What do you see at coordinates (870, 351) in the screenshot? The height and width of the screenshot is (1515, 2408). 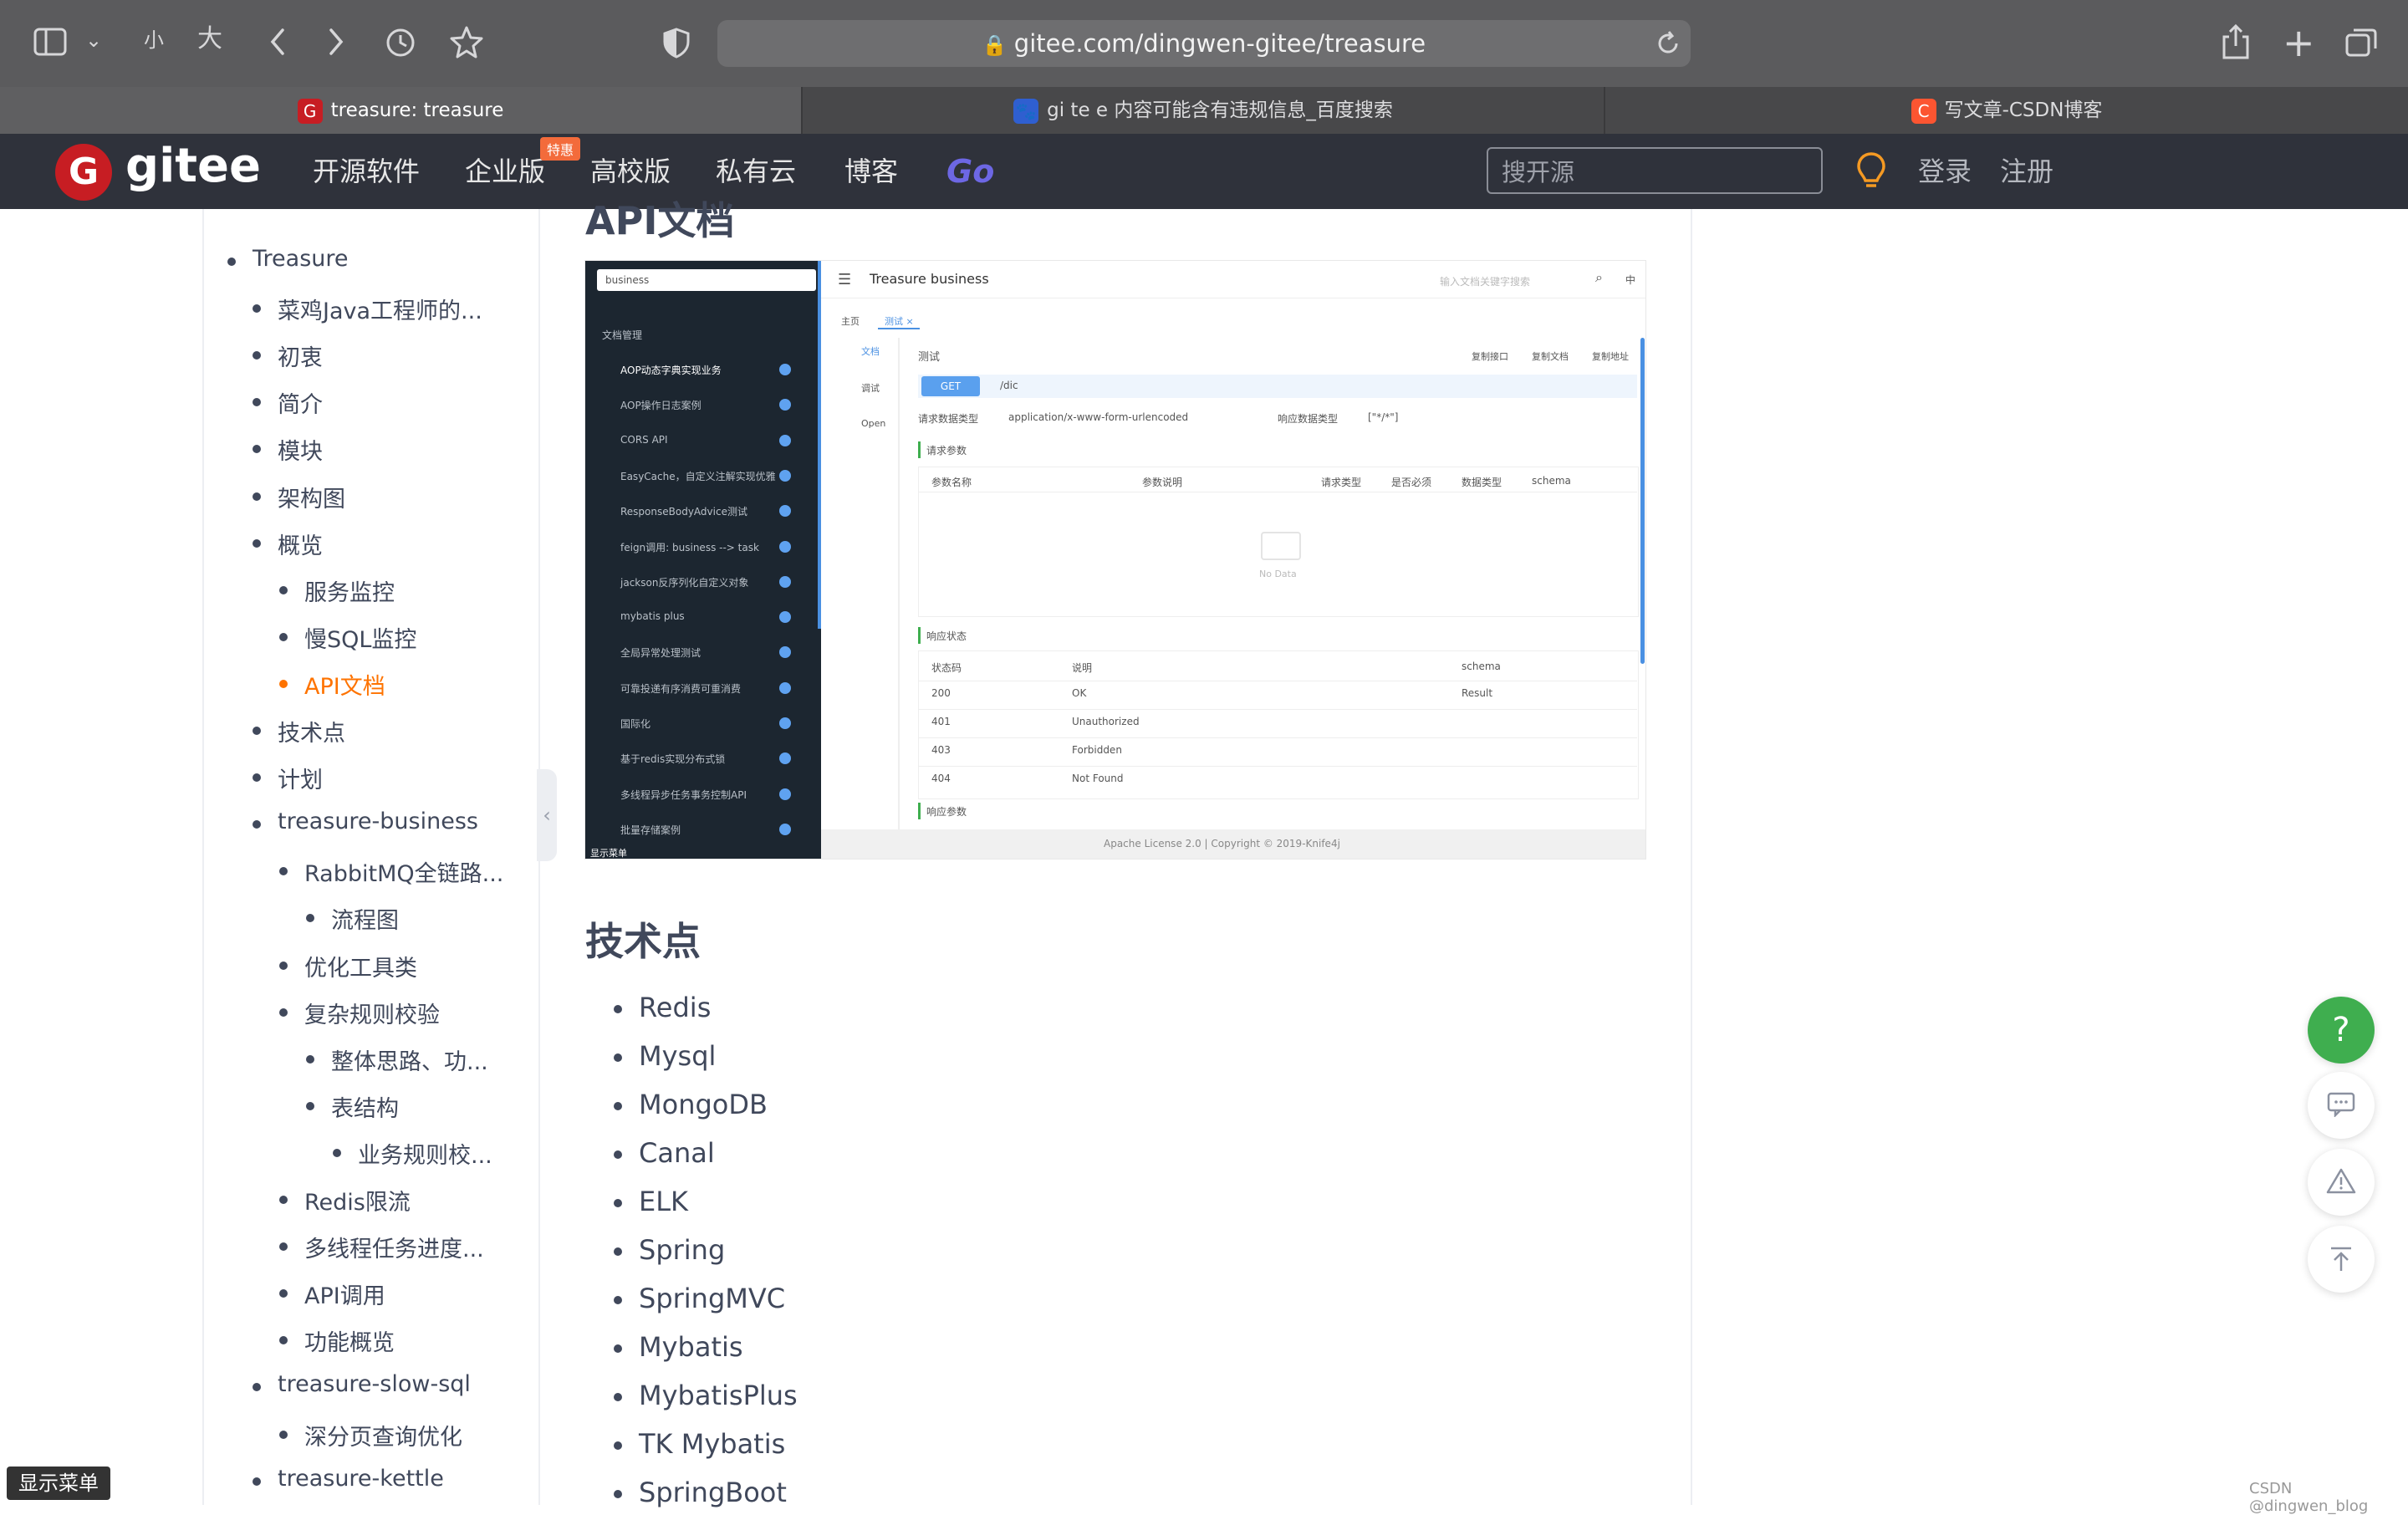 I see `side-doc: 文档` at bounding box center [870, 351].